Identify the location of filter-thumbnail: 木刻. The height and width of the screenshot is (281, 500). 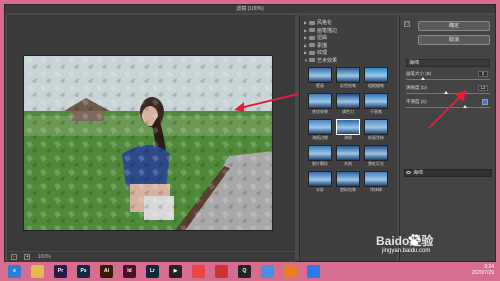
(348, 157).